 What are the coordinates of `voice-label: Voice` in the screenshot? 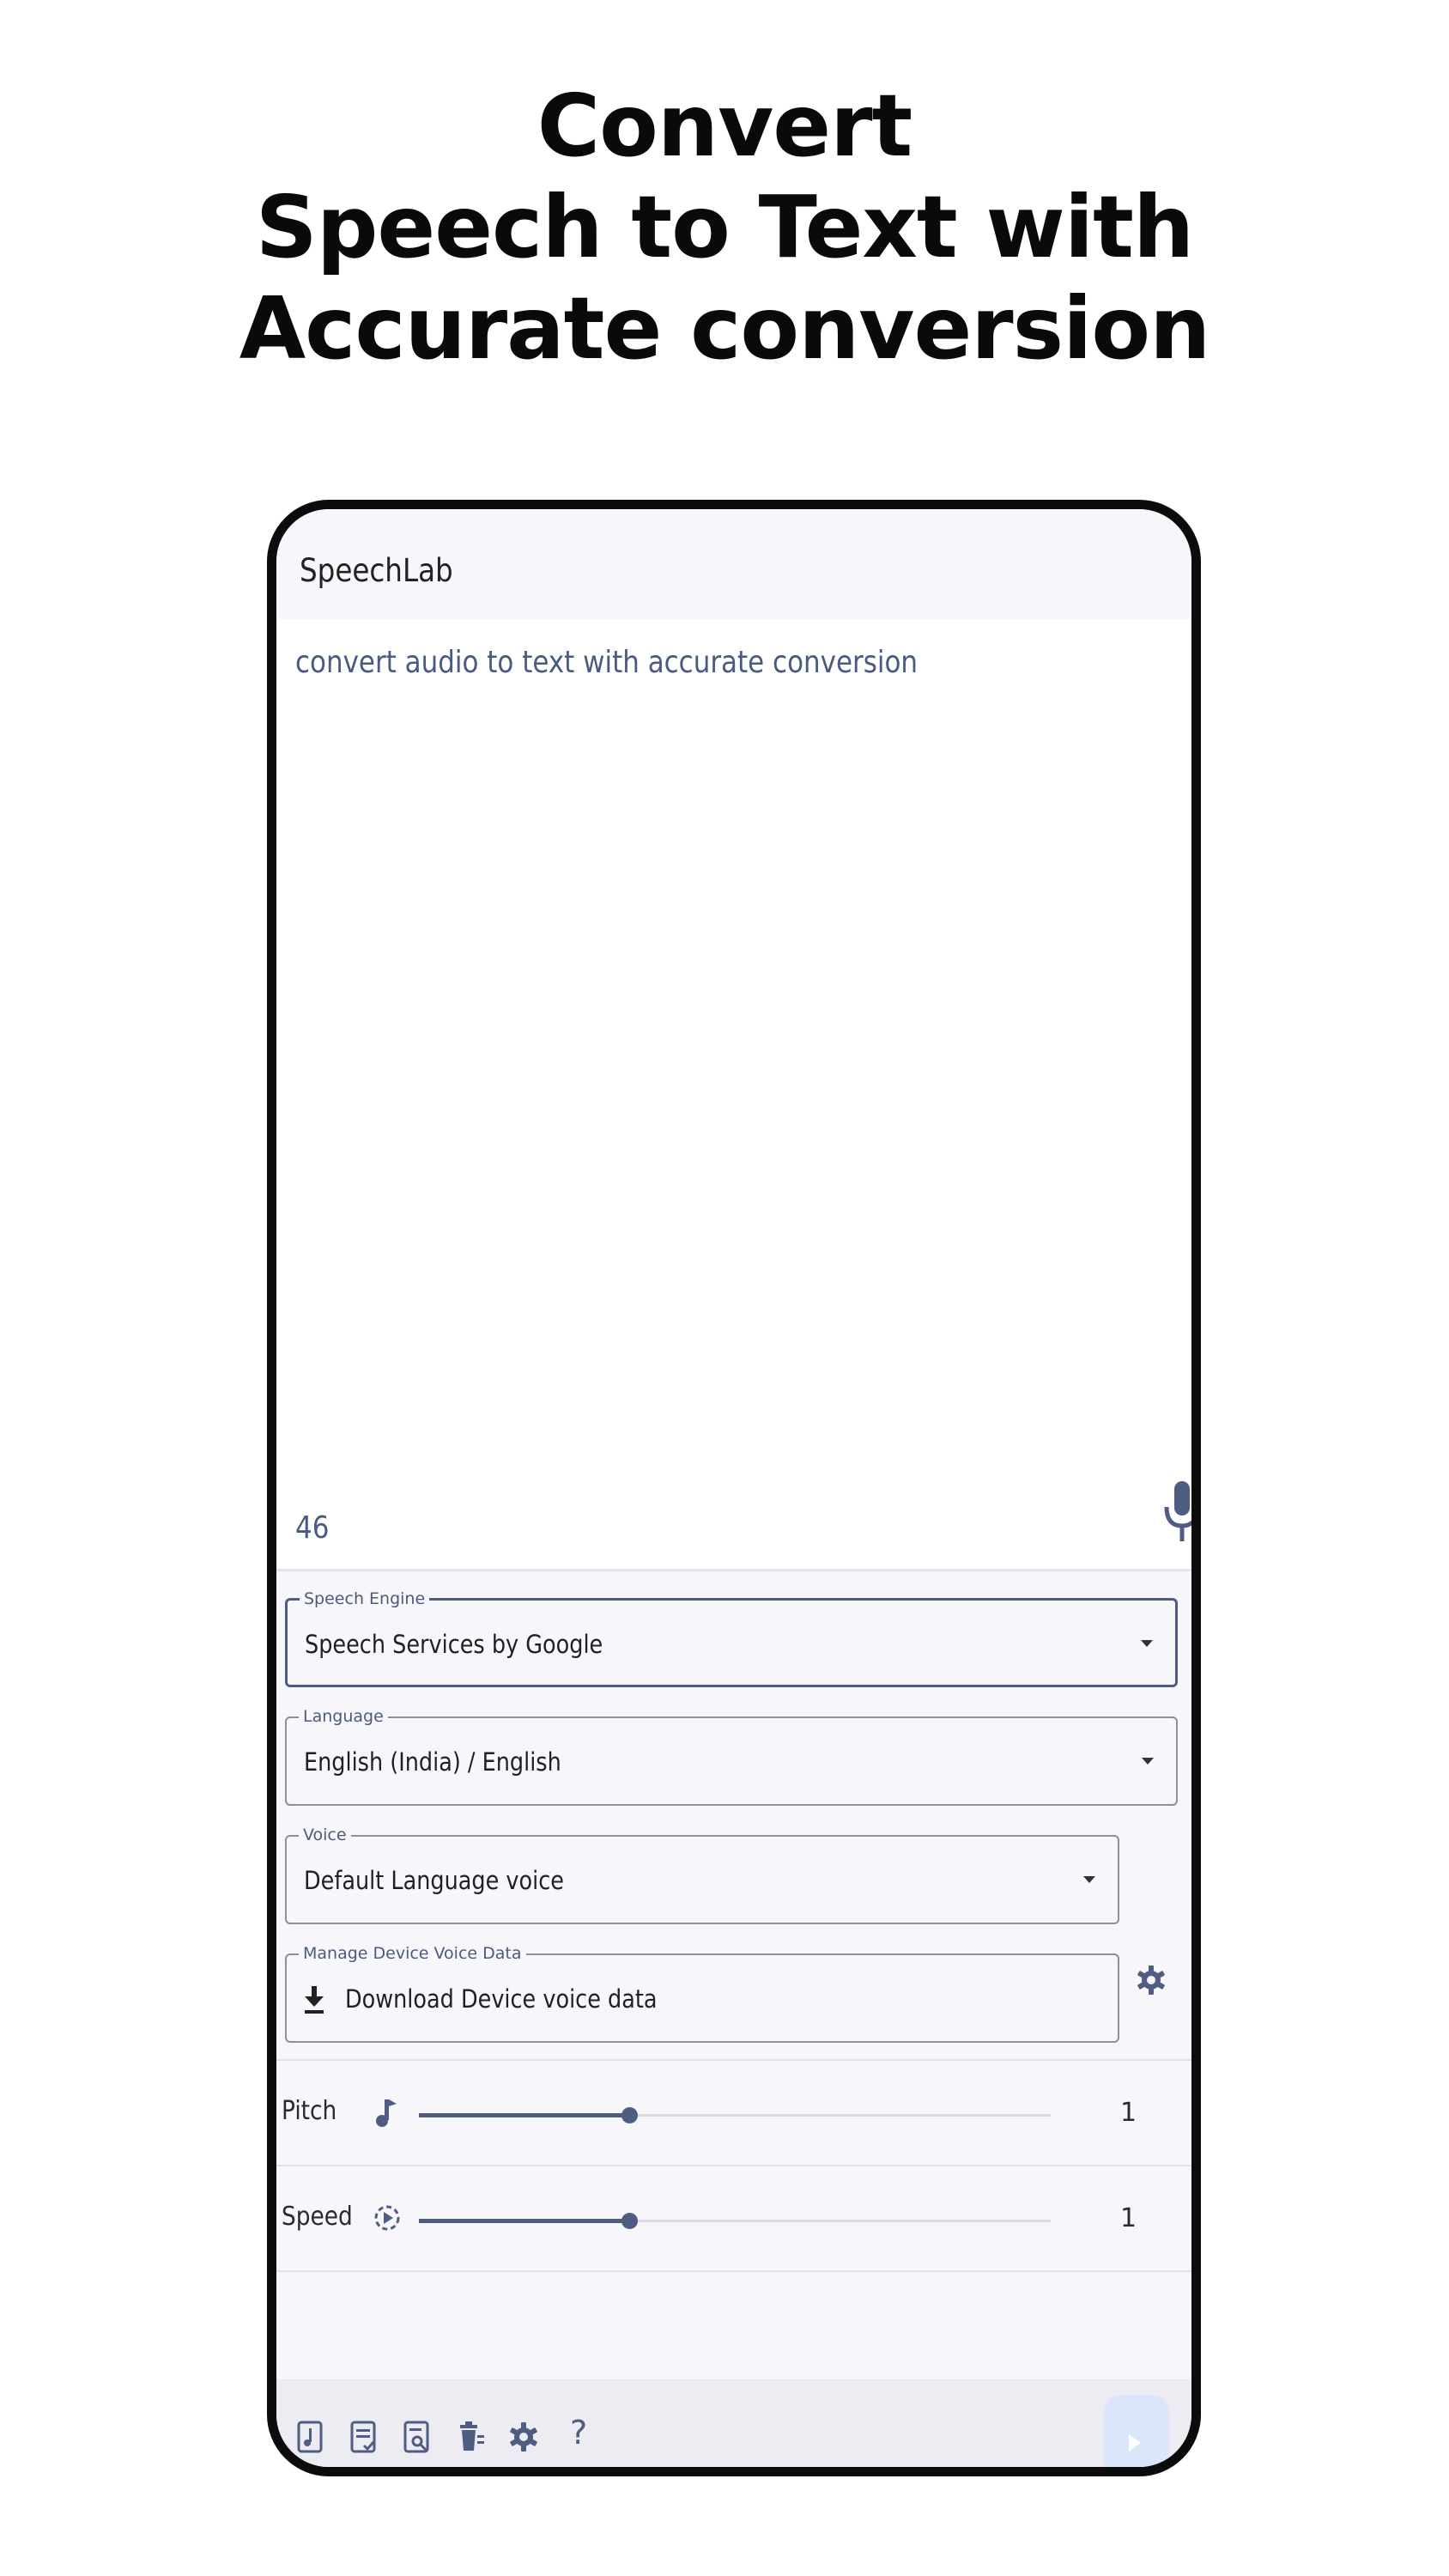 It's located at (325, 1835).